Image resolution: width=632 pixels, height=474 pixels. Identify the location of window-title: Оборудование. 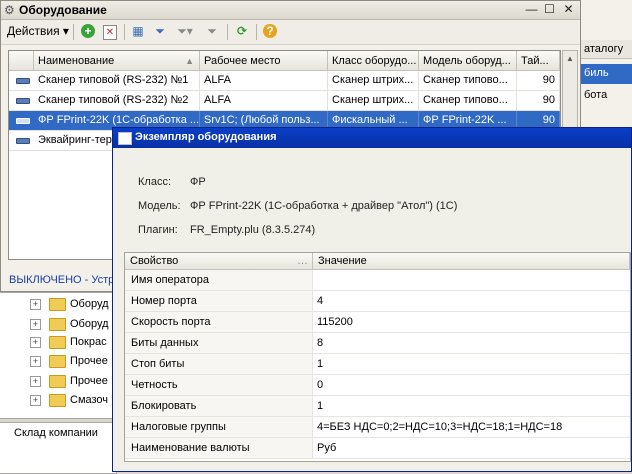
(63, 10).